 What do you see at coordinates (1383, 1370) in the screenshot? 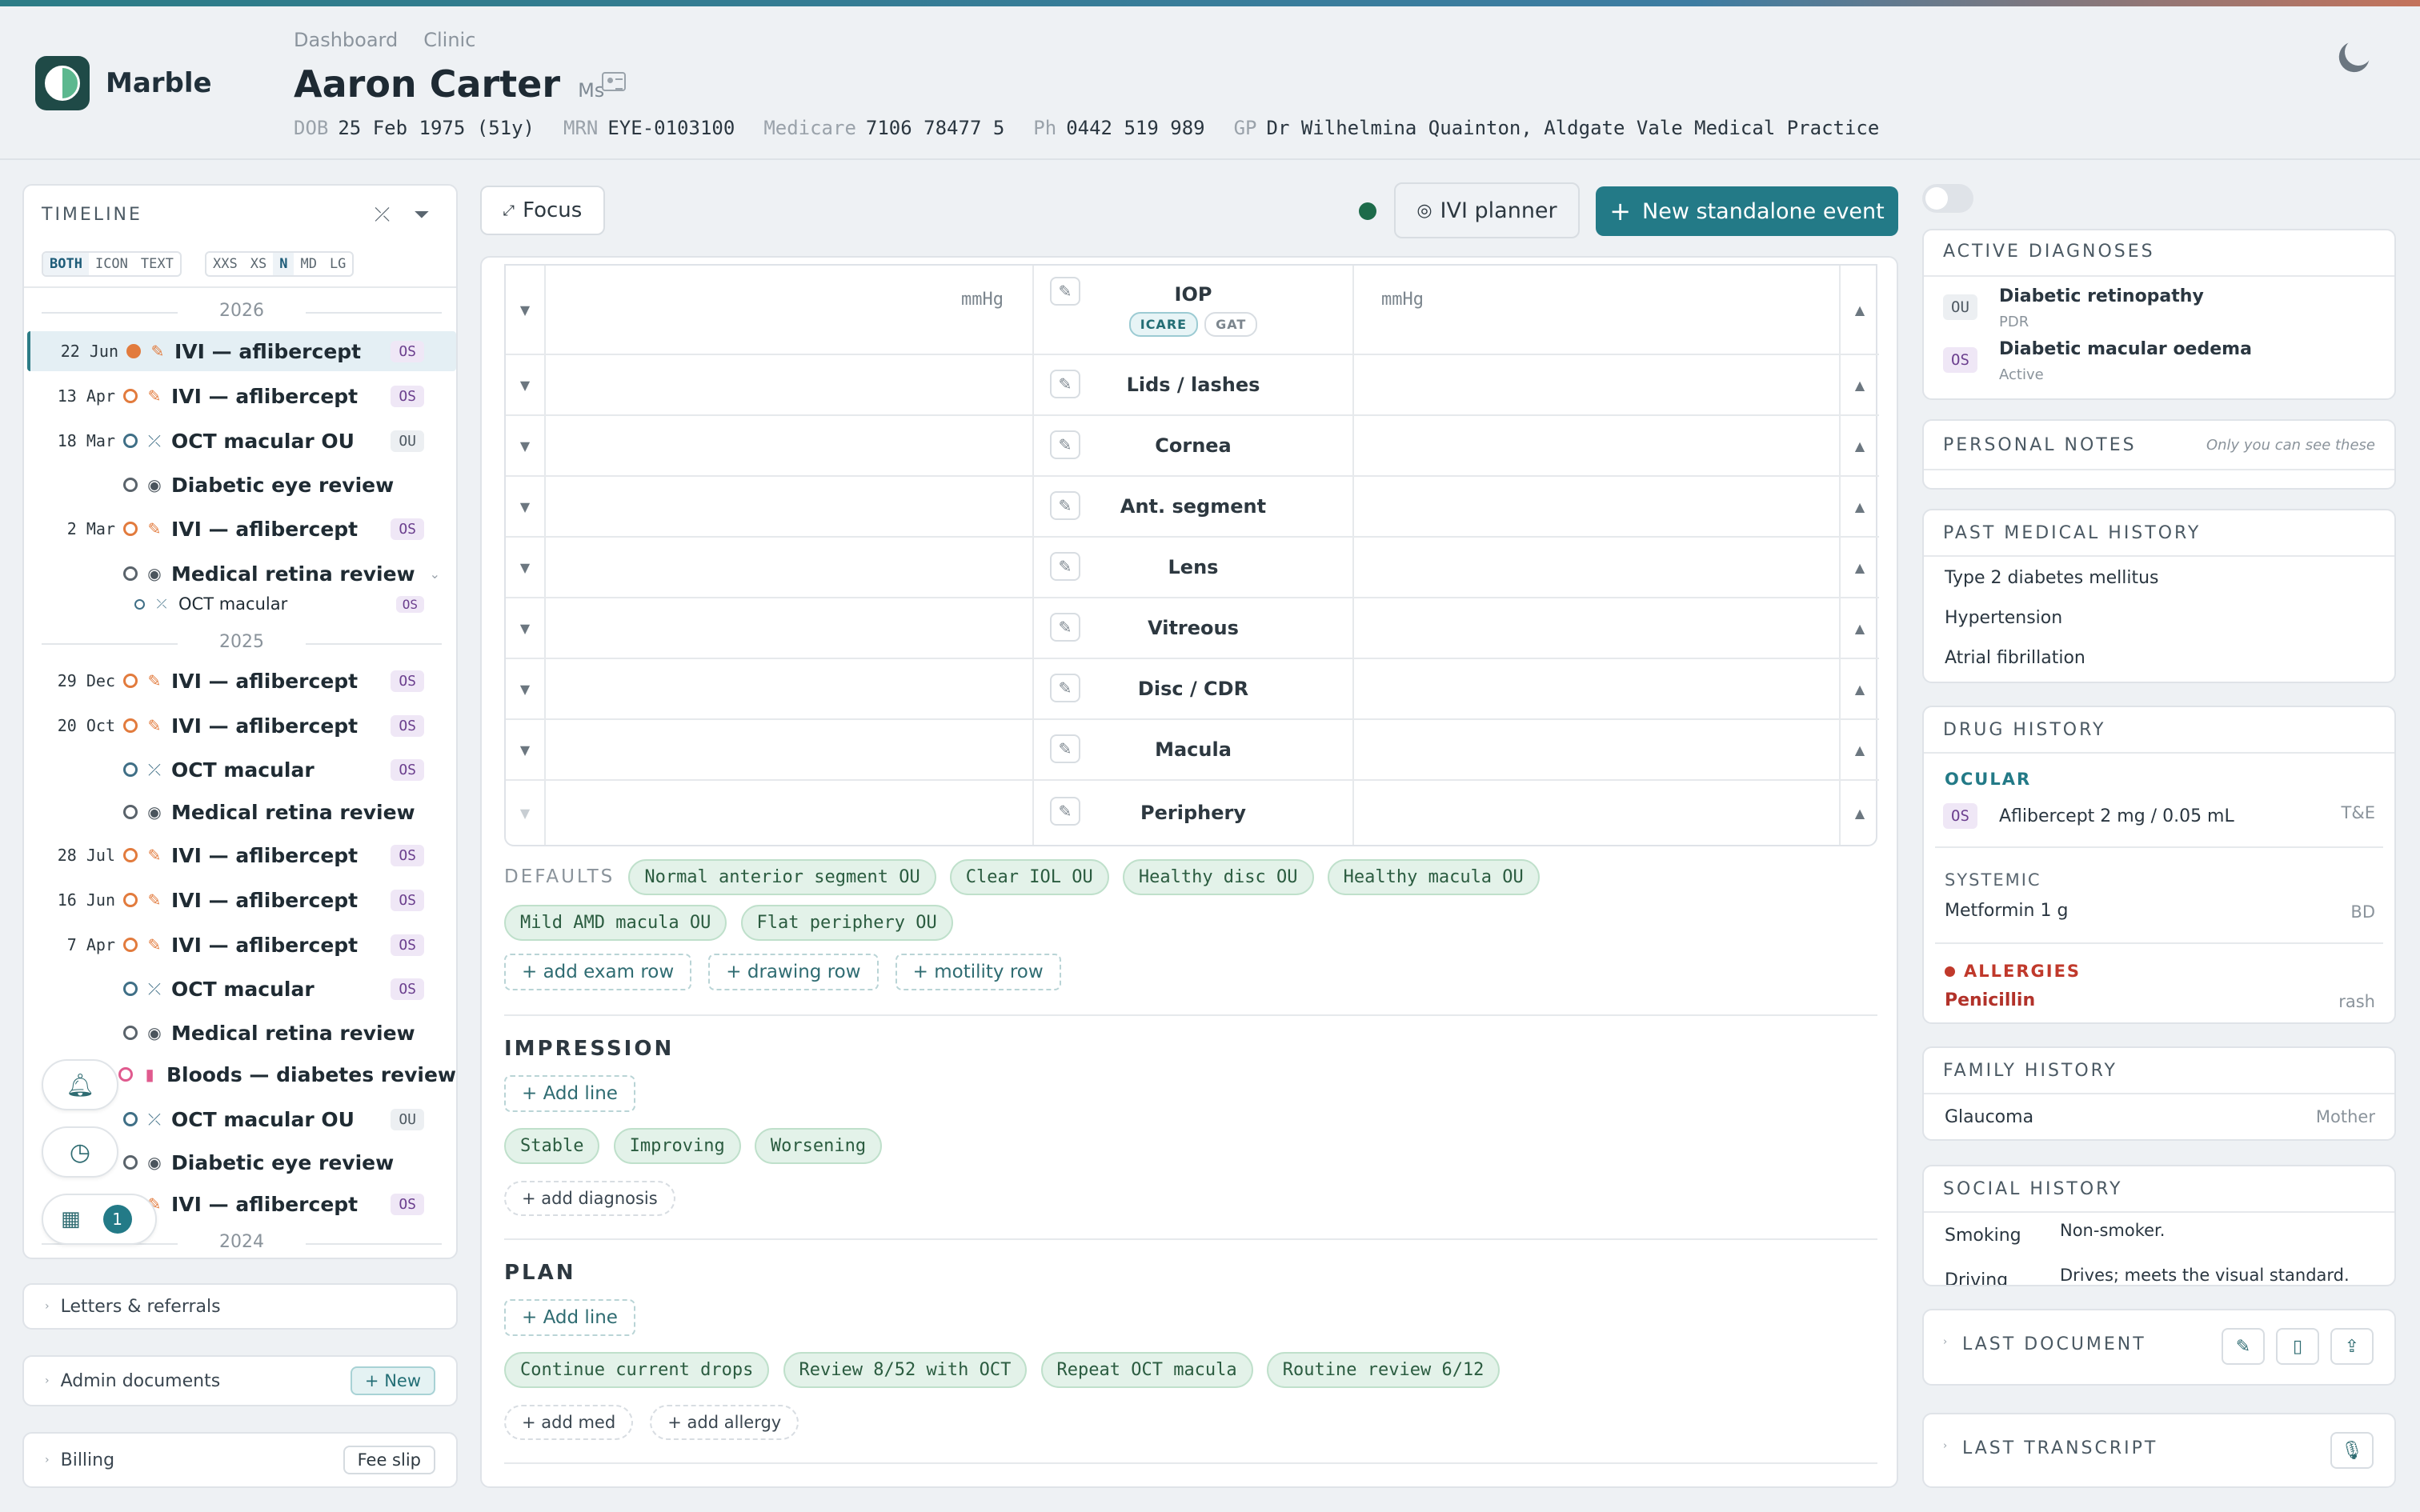
I see `plan-chip: Routine review 6/12` at bounding box center [1383, 1370].